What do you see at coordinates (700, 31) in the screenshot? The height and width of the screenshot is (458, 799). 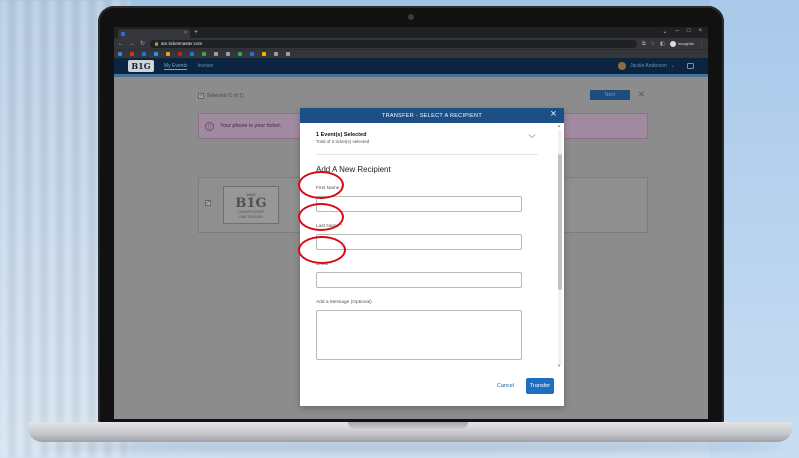 I see `close-window-icon: ×` at bounding box center [700, 31].